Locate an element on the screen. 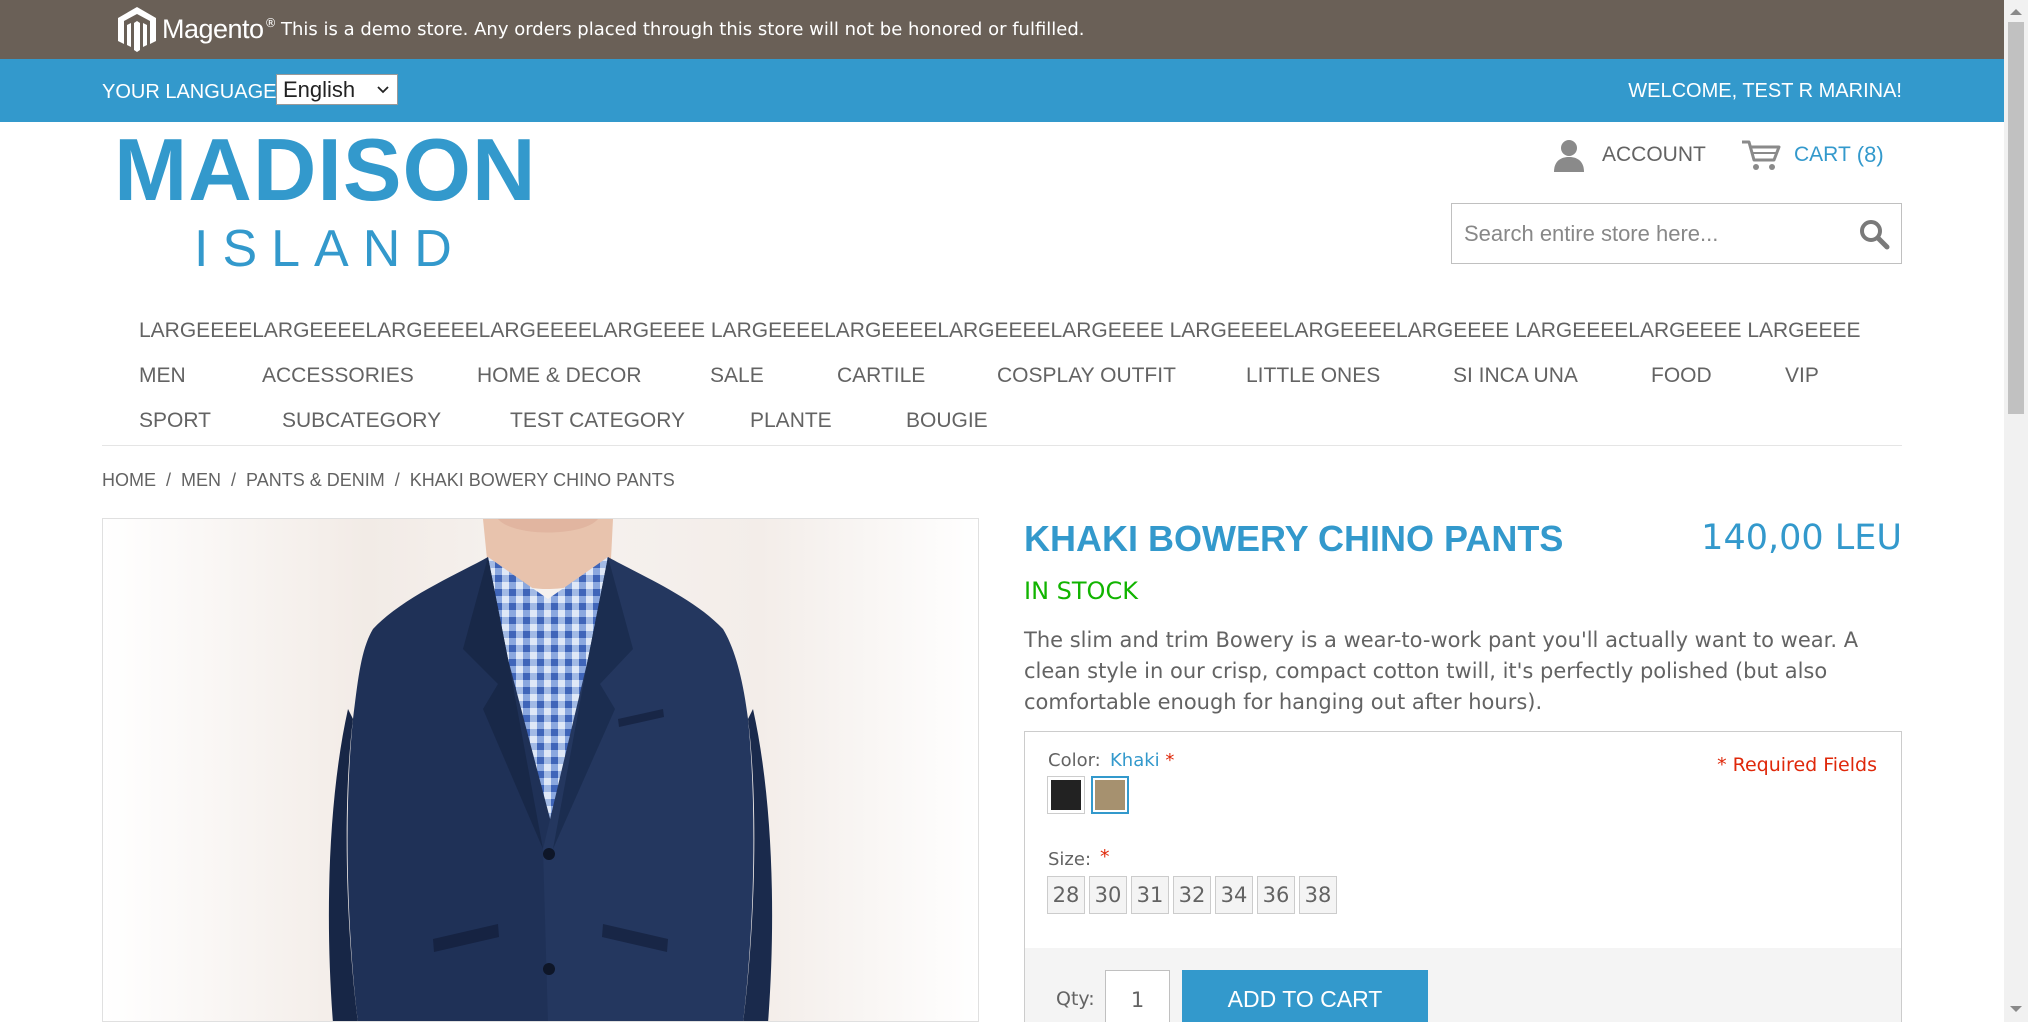 This screenshot has height=1022, width=2028. chevron-down-icon is located at coordinates (383, 90).